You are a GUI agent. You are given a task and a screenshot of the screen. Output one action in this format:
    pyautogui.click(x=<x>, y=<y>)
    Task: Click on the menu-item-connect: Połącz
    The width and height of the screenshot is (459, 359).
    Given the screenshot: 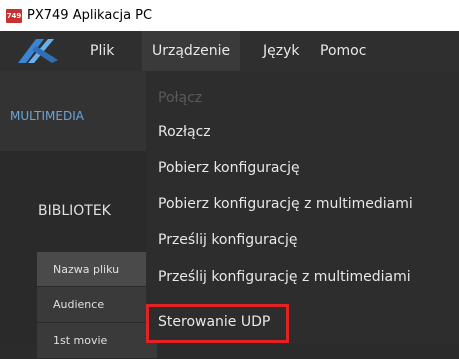 What is the action you would take?
    pyautogui.click(x=180, y=98)
    